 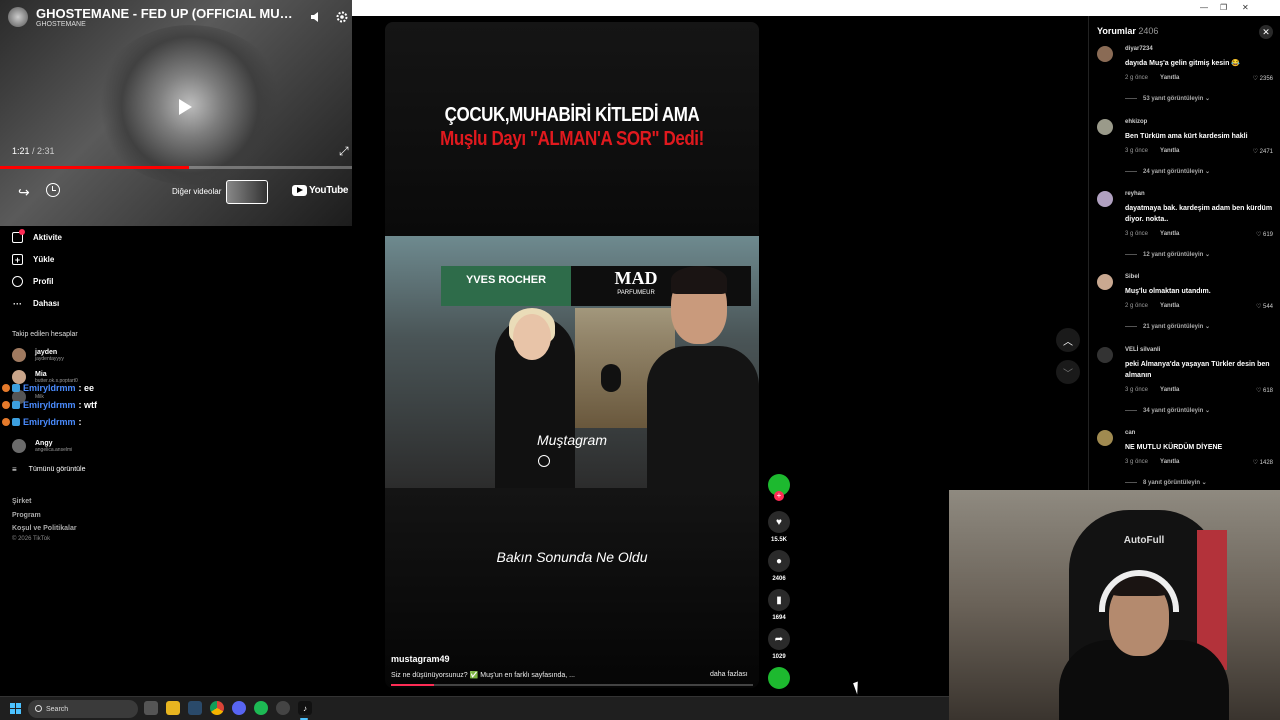 I want to click on replies-label: 8 yanıt görüntüleyin, so click(x=1172, y=482).